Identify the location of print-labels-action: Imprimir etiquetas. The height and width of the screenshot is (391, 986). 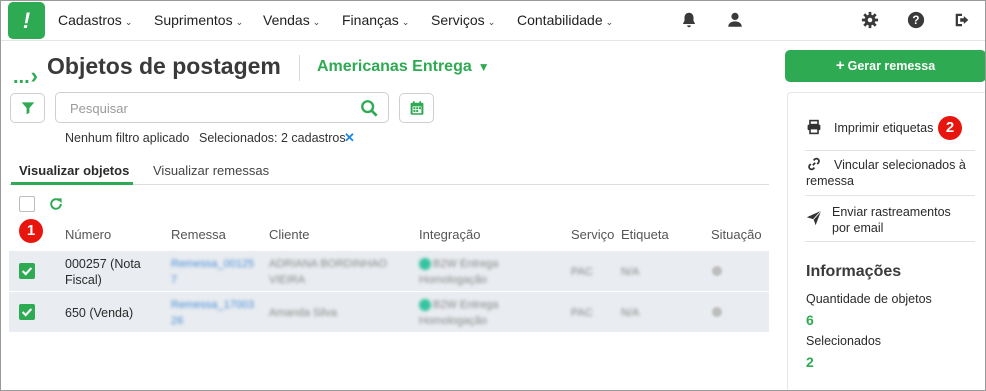
(884, 128).